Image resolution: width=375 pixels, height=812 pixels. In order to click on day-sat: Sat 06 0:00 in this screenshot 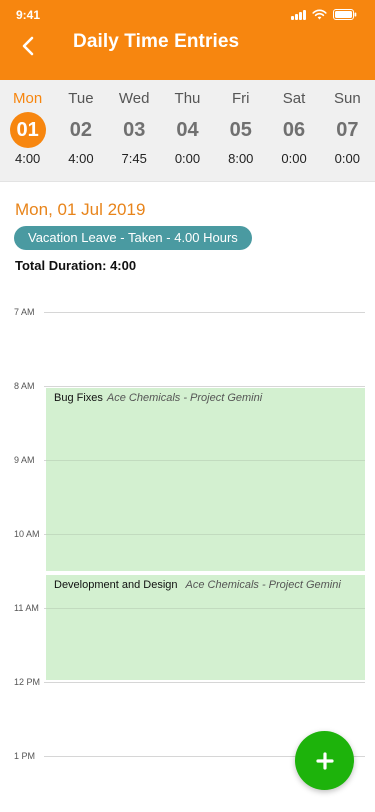, I will do `click(293, 130)`.